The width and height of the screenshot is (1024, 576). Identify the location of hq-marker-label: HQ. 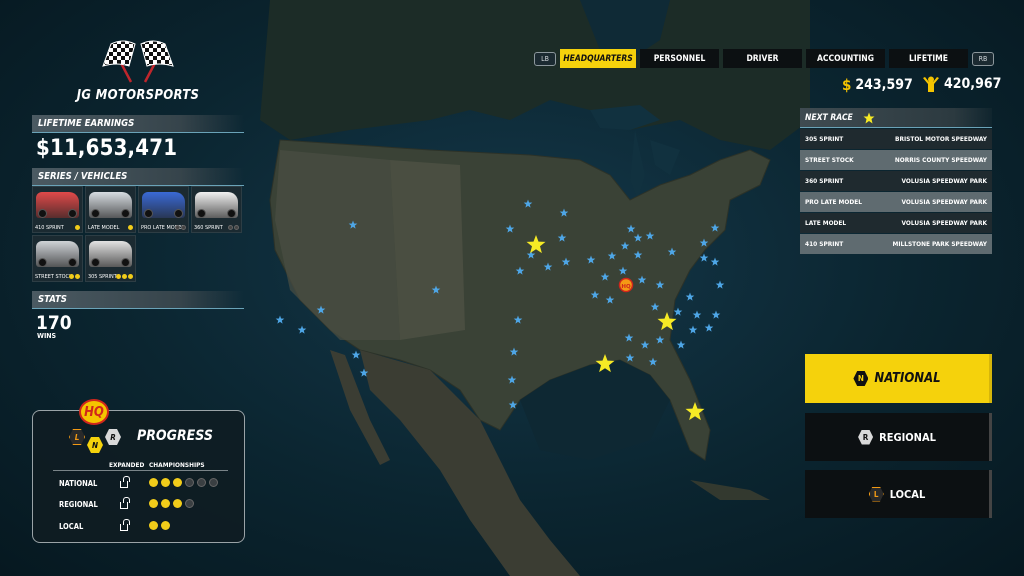
(626, 287).